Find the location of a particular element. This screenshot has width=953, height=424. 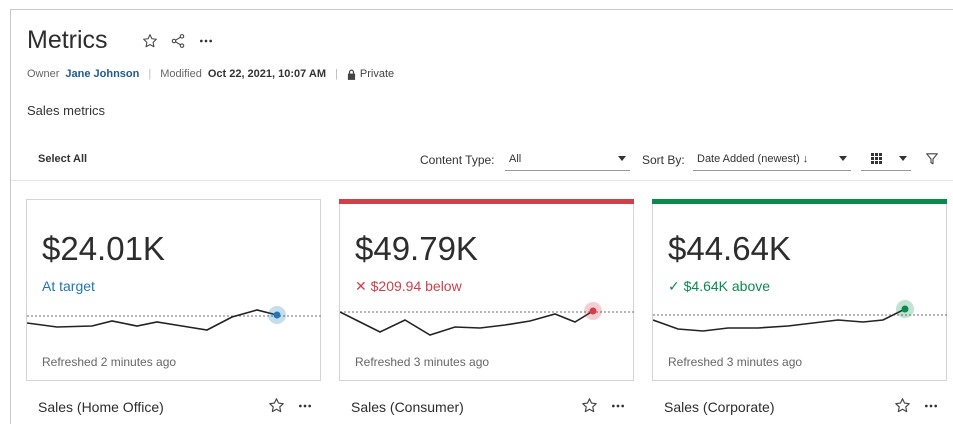

modified-value: Oct 22, 2021, 10:07 AM is located at coordinates (267, 74).